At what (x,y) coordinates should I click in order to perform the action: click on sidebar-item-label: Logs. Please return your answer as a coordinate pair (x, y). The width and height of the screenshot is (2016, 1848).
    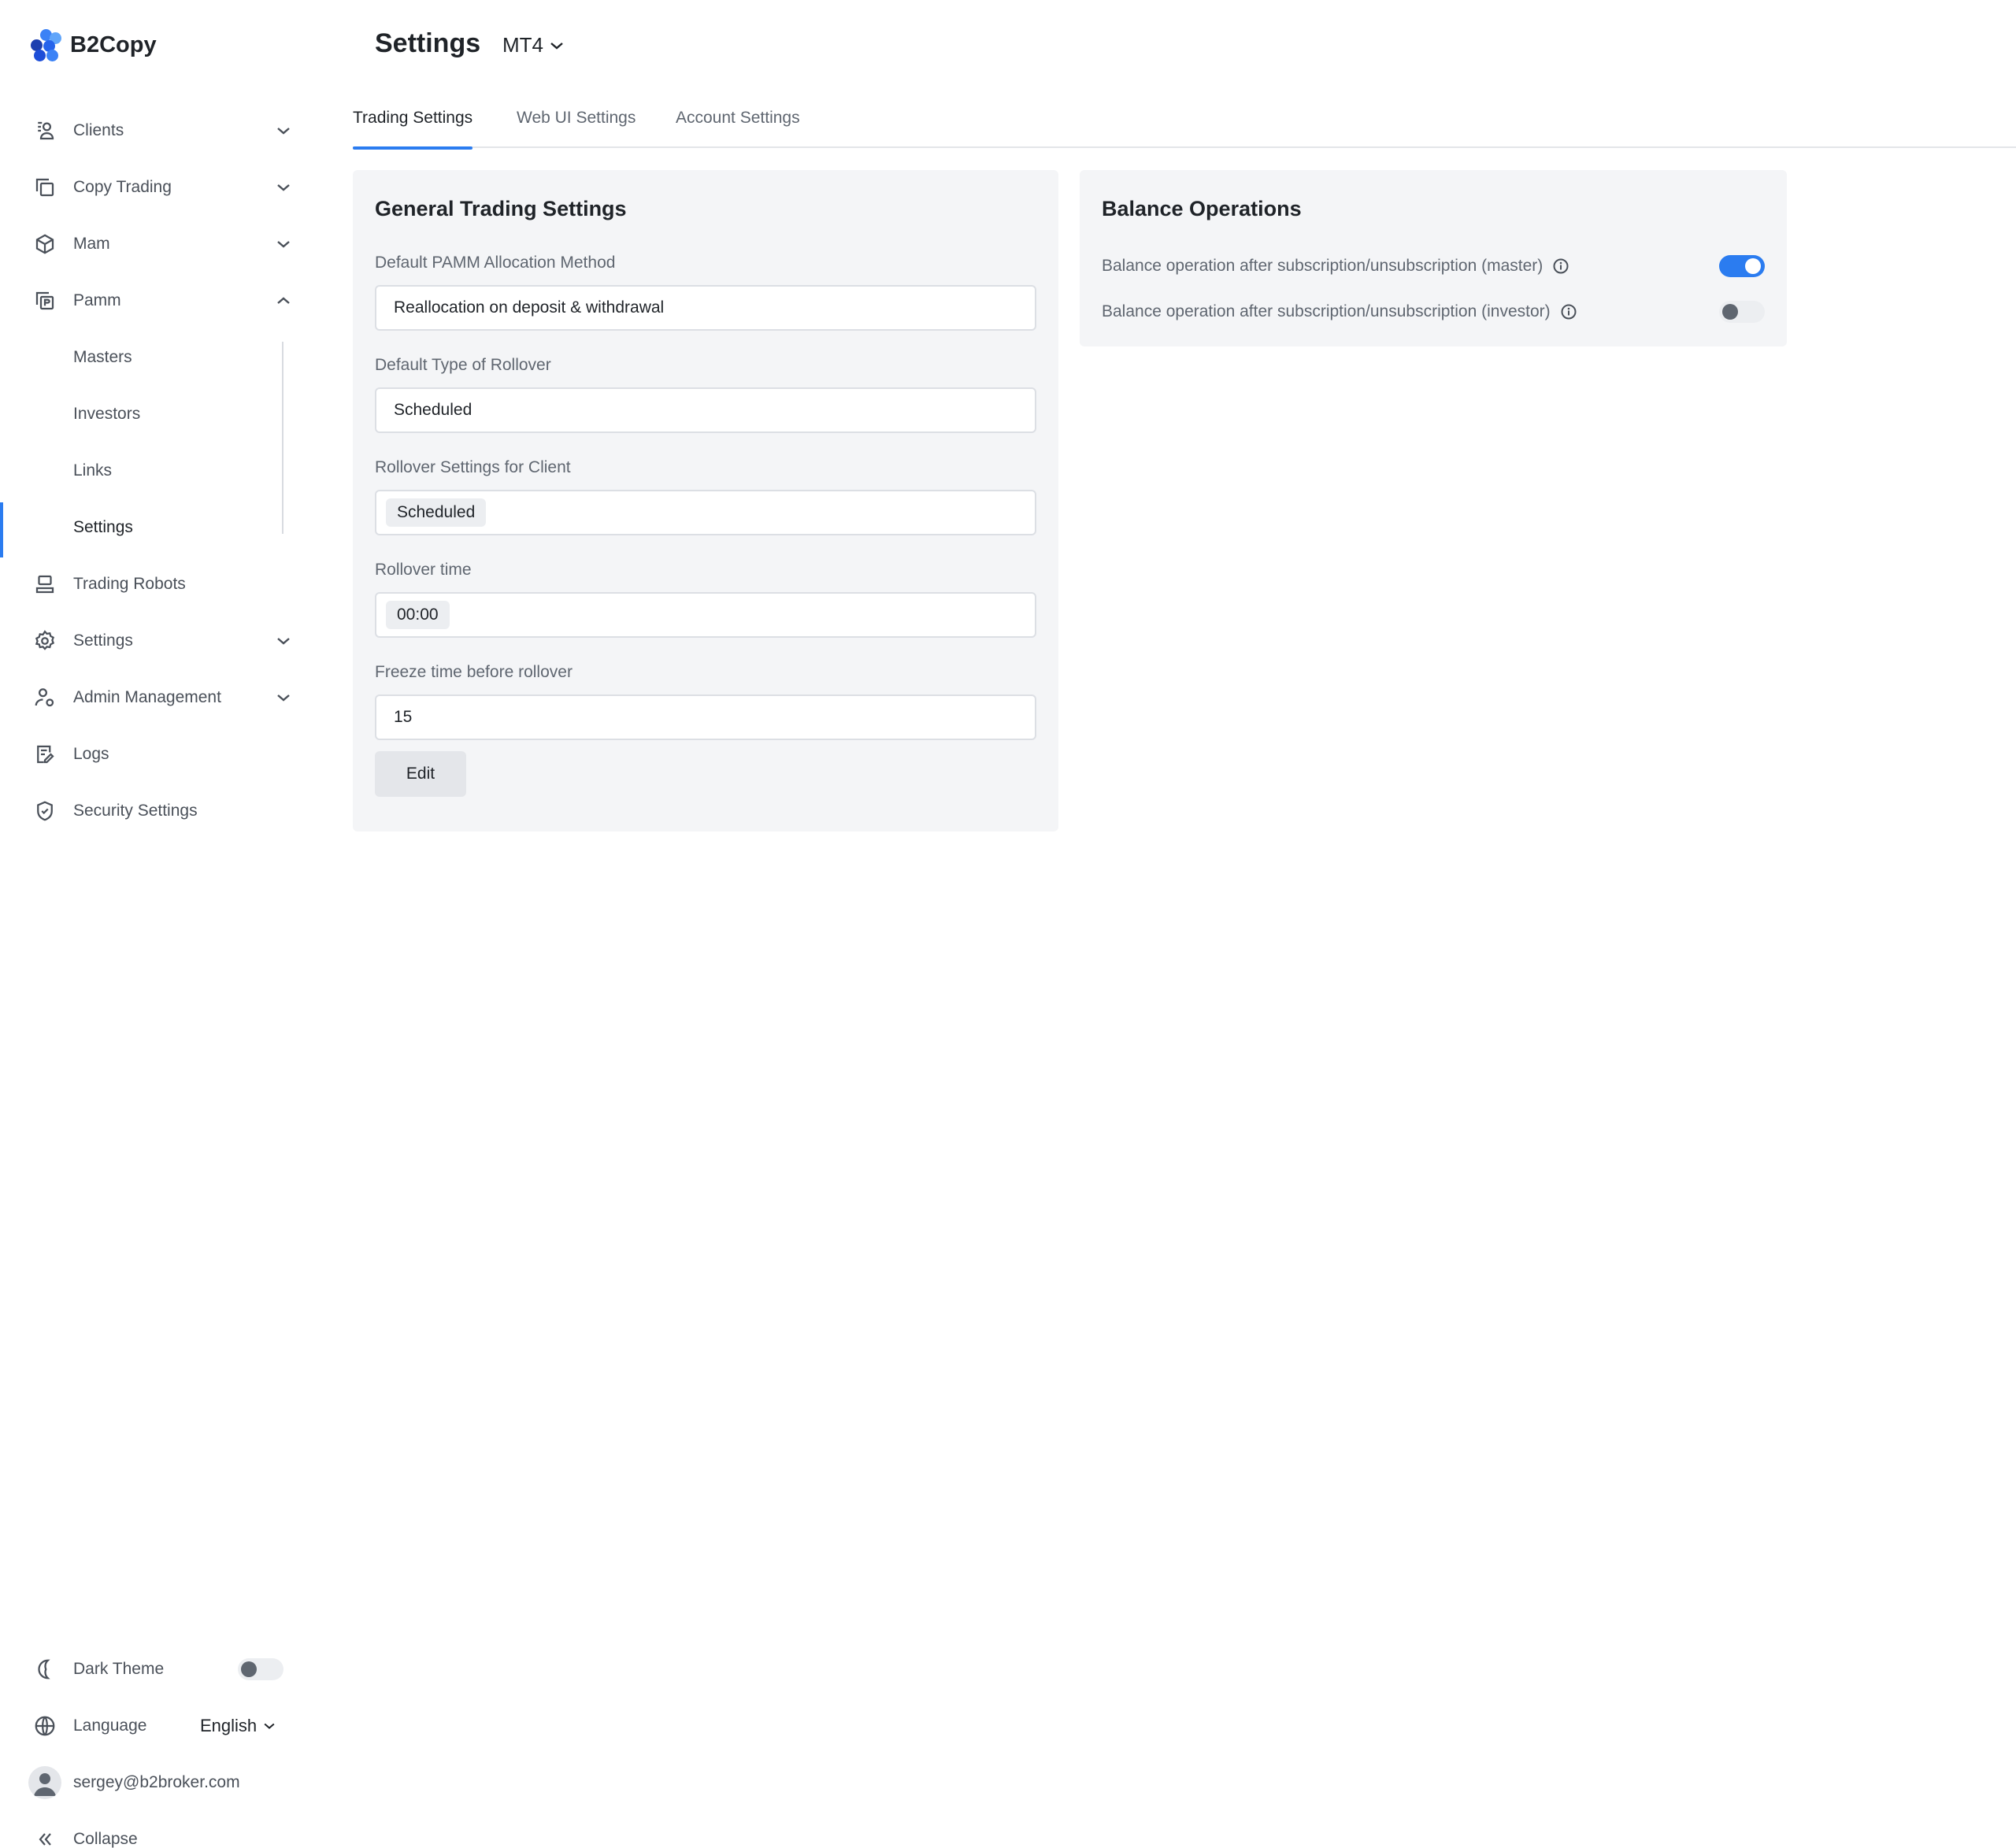
    Looking at the image, I should click on (91, 754).